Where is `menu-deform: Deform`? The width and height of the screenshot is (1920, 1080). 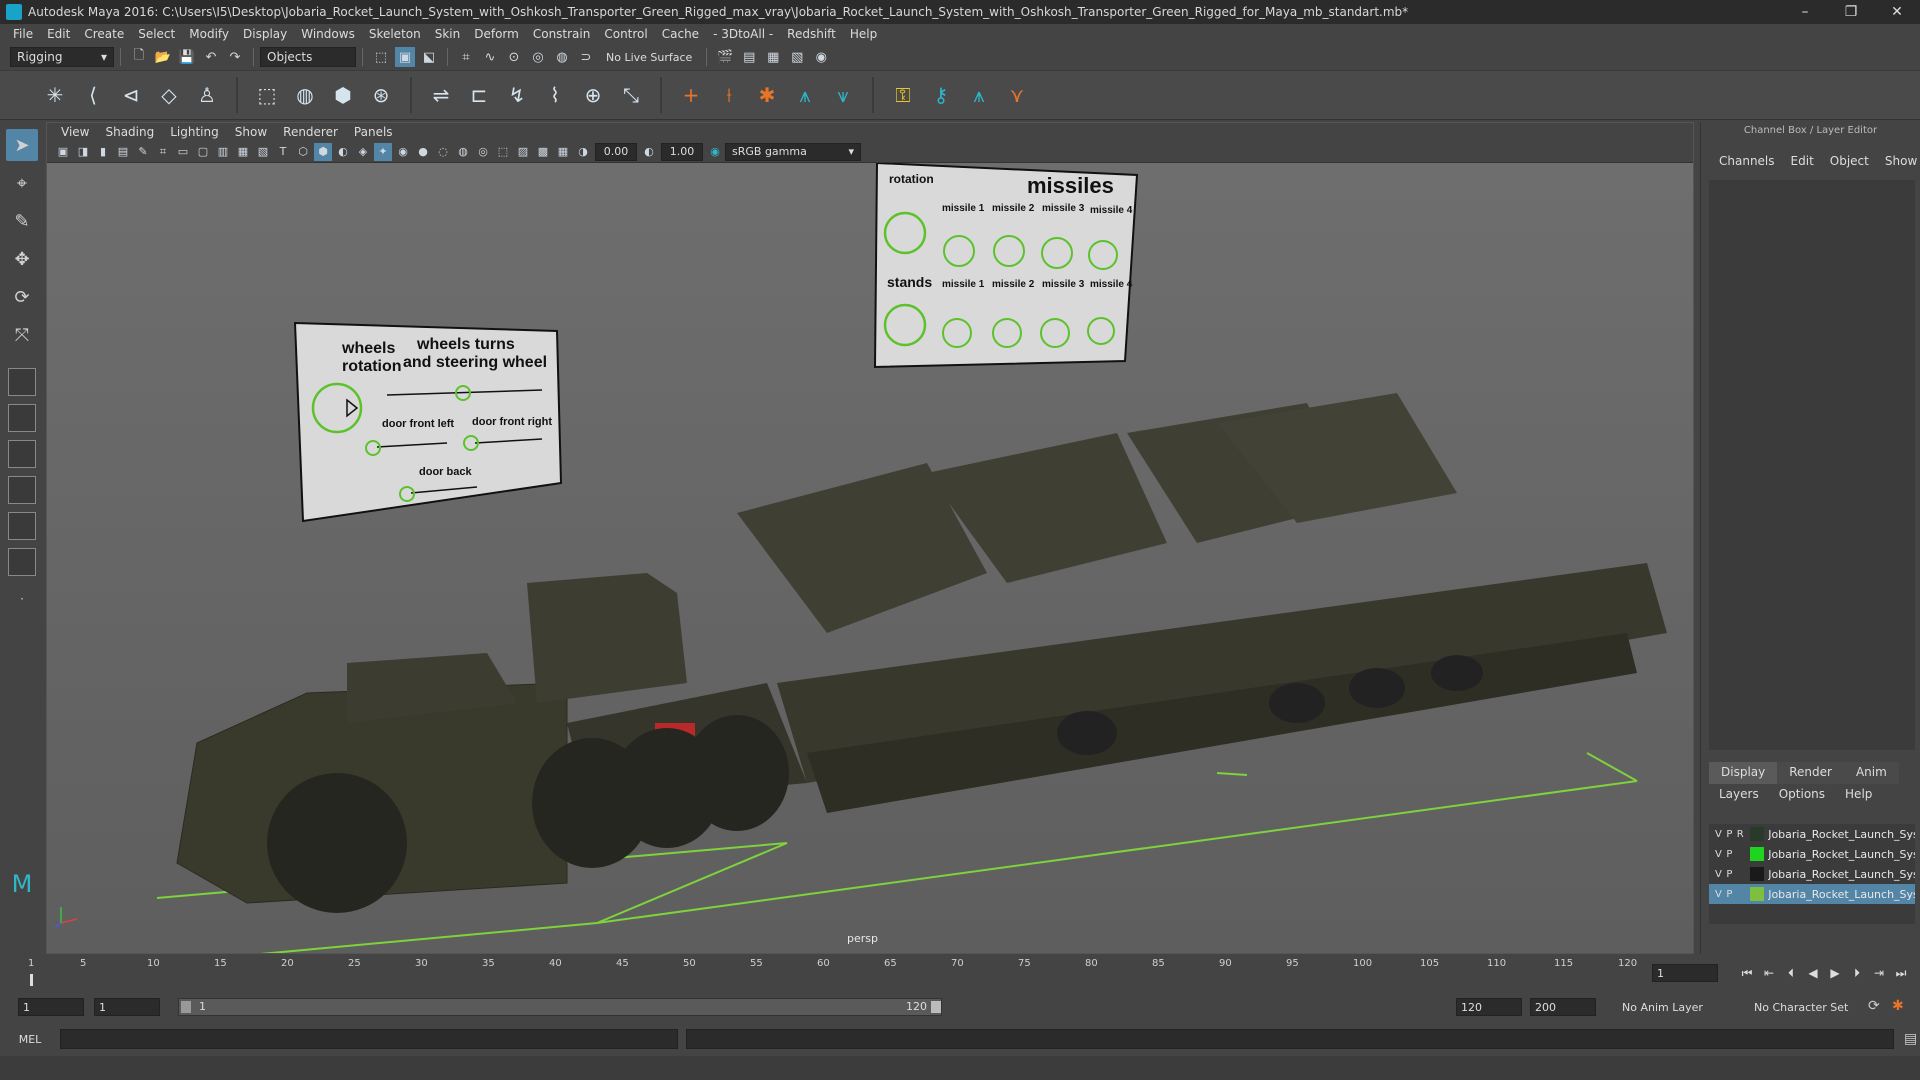 menu-deform: Deform is located at coordinates (496, 34).